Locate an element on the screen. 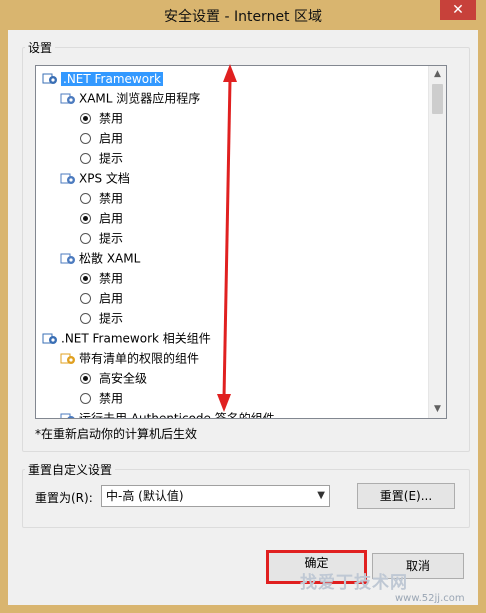 This screenshot has width=486, height=613. annotation-arrow is located at coordinates (227, 238).